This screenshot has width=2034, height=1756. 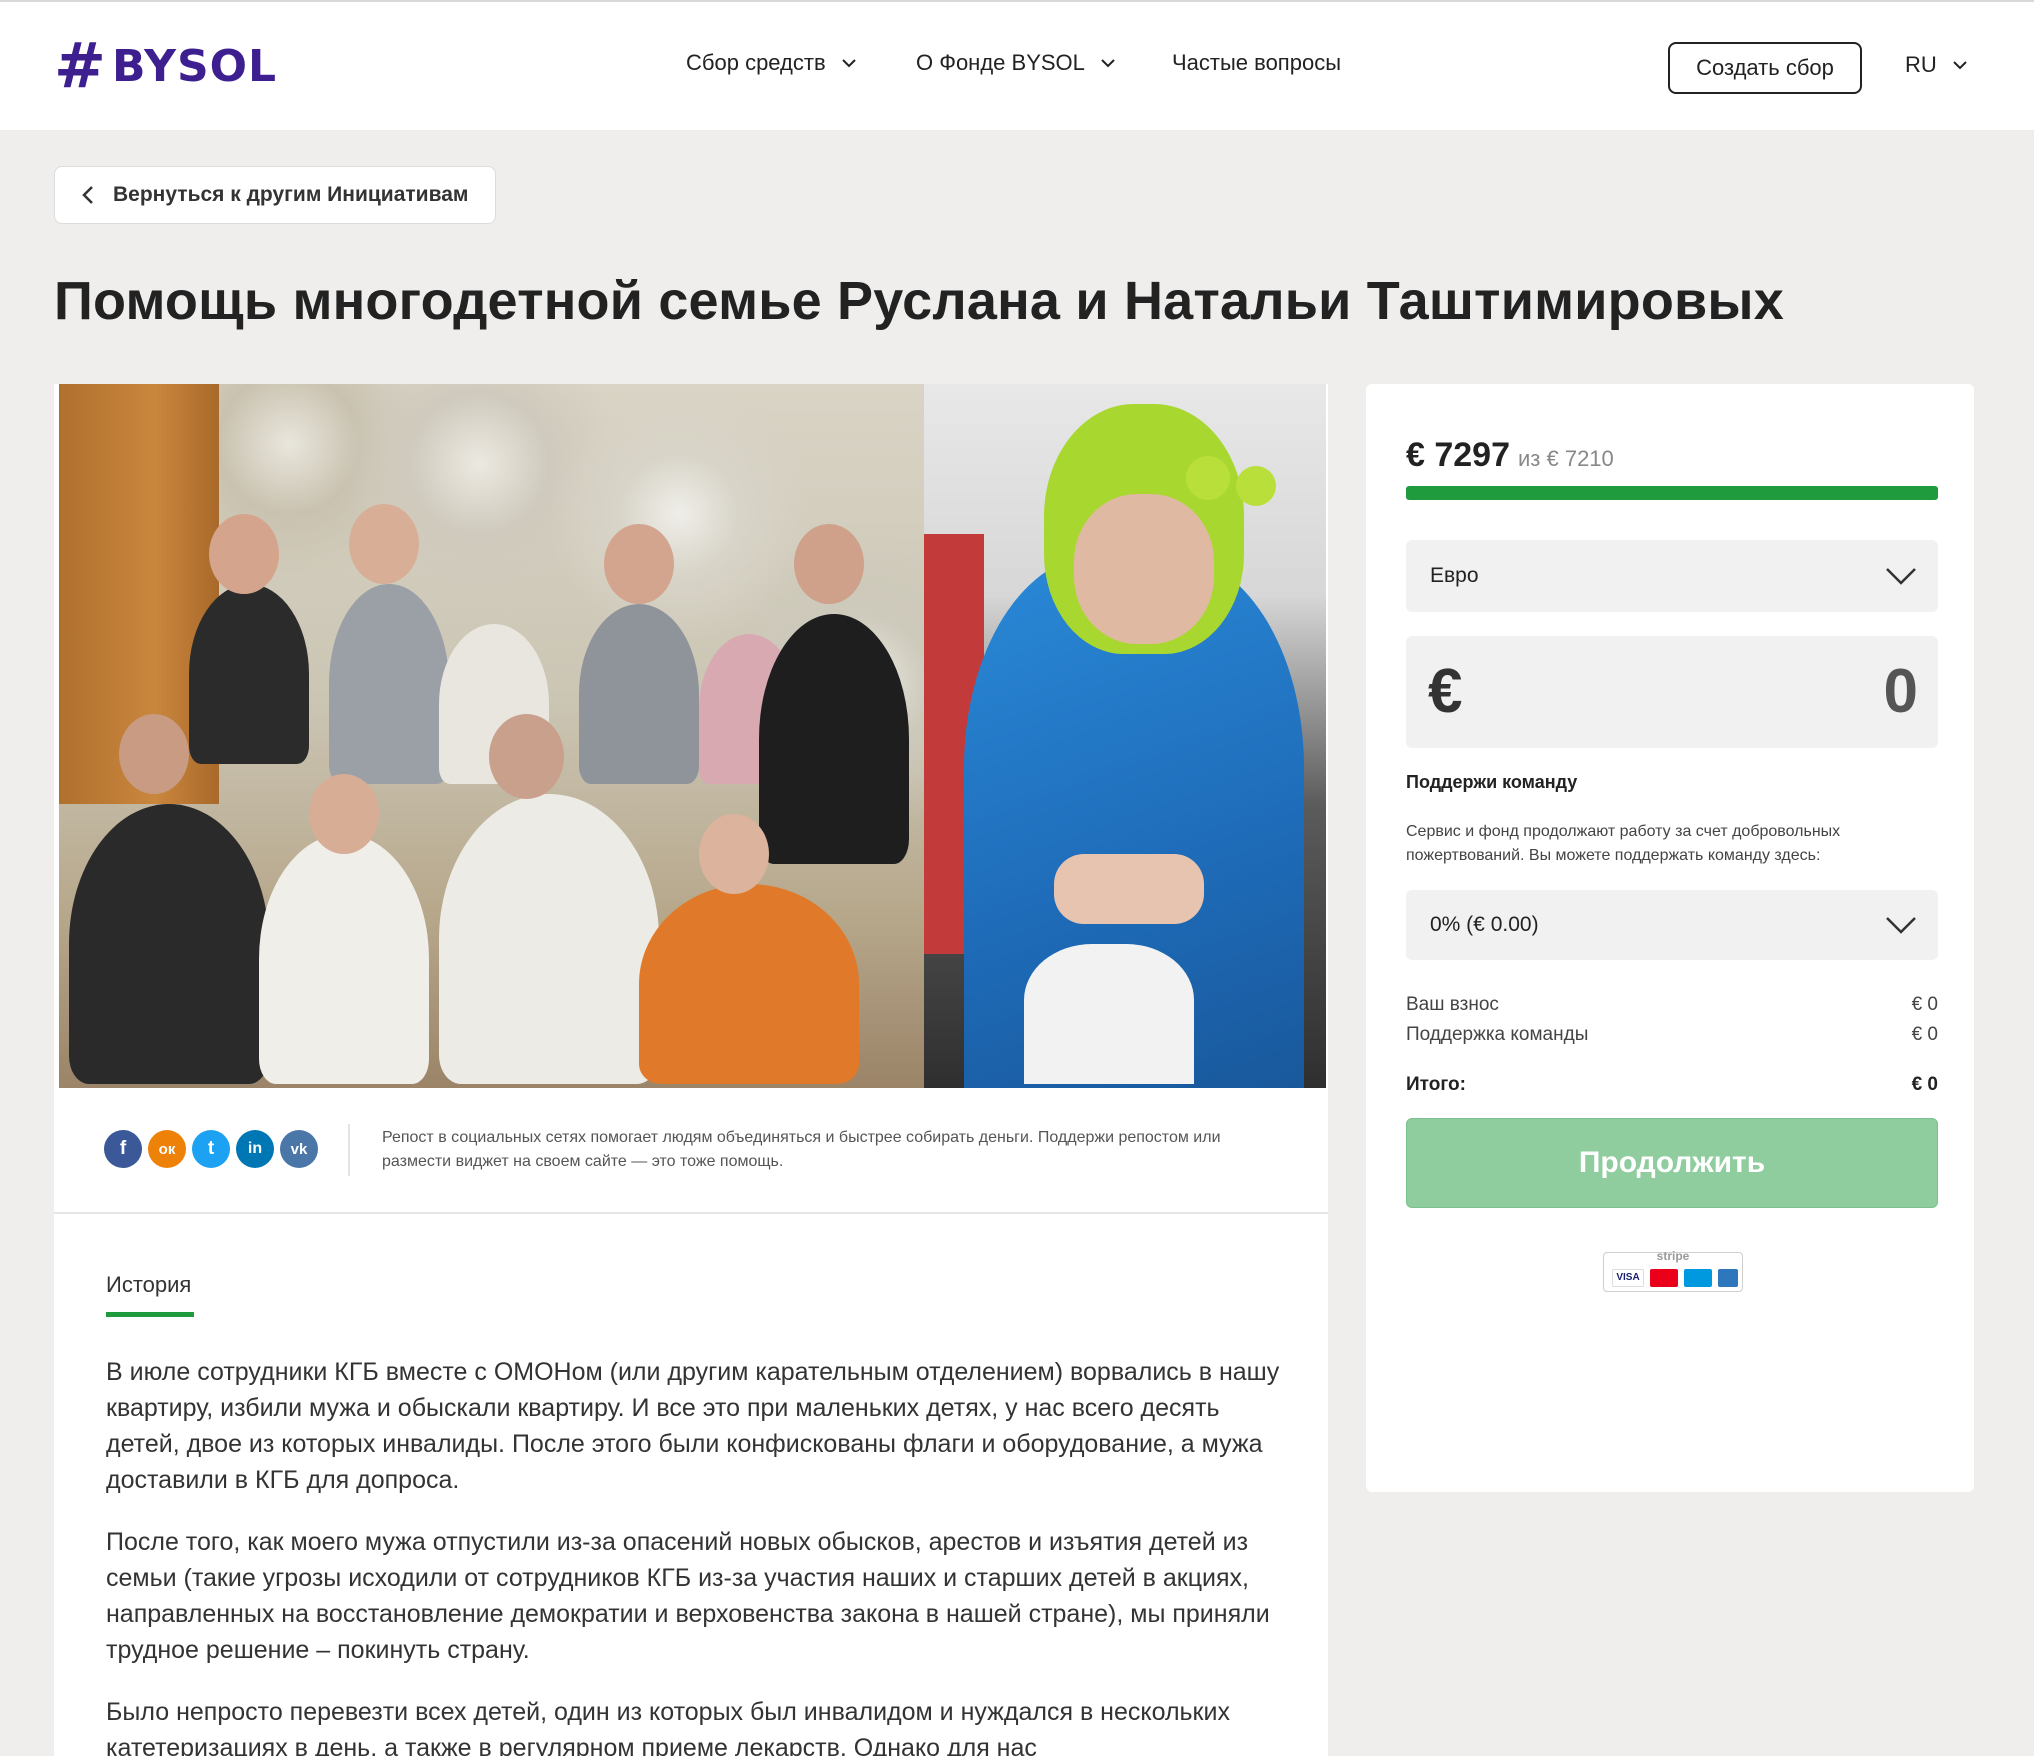 I want to click on nav-item-about: О Фонде BYSOL, so click(x=1015, y=63).